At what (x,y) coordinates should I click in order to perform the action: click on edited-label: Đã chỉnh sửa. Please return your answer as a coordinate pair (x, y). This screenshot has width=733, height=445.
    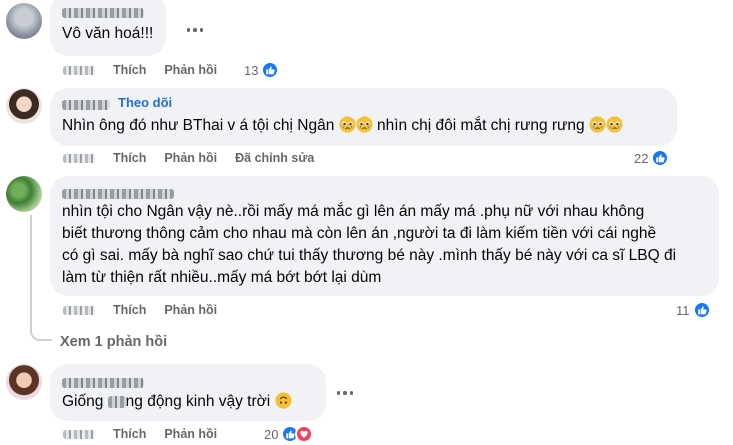
    Looking at the image, I should click on (275, 158).